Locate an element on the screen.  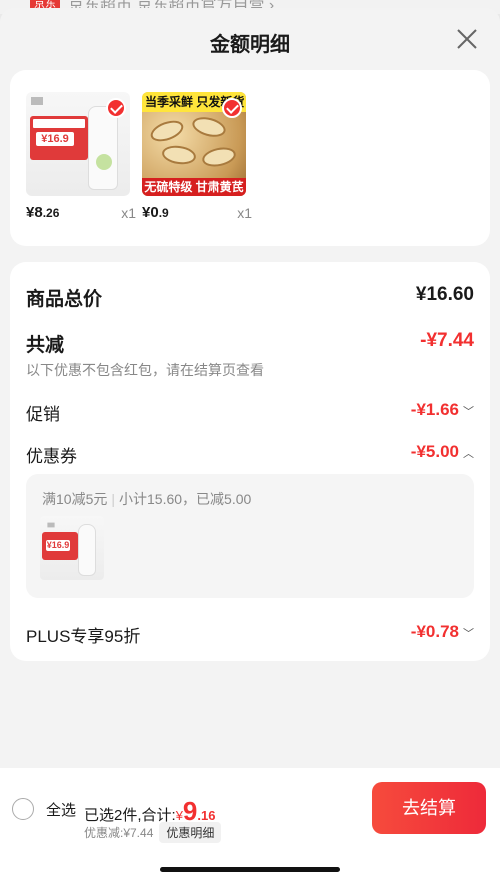
checkout-bar: 全选 已选2件,合计:¥9.16 优惠减:¥7.44 优惠明细 去结算 is located at coordinates (250, 821).